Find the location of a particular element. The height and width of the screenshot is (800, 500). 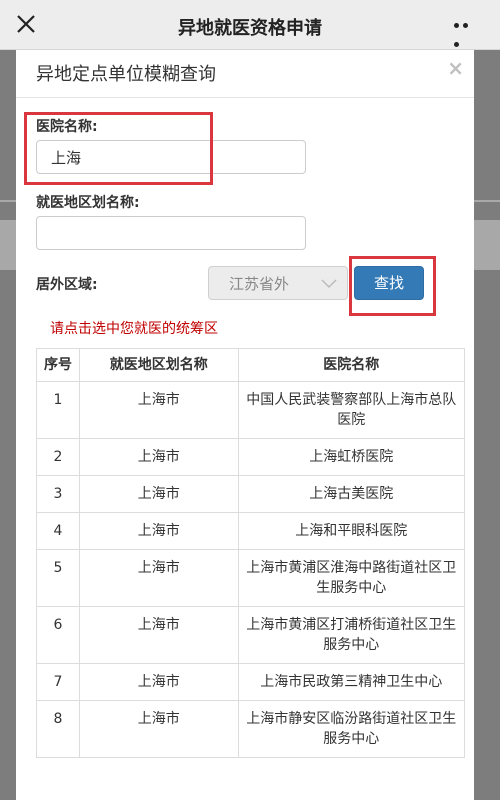

table-row: 2 上海市 上海虹桥医院 is located at coordinates (251, 457).